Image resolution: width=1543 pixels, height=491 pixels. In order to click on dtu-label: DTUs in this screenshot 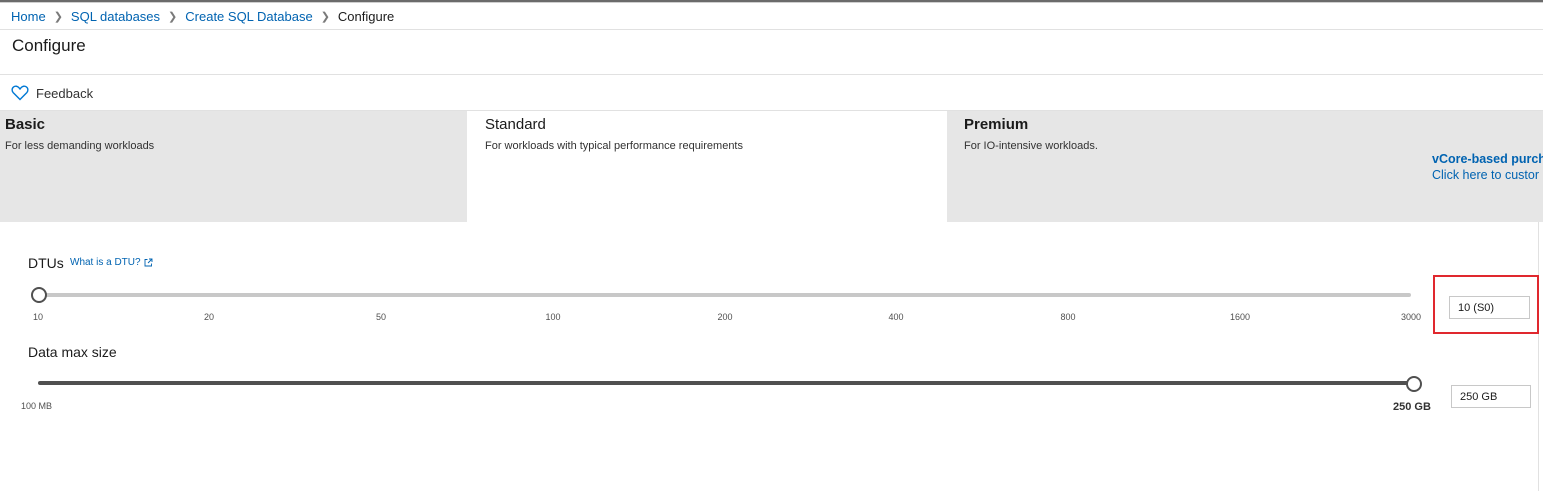, I will do `click(46, 263)`.